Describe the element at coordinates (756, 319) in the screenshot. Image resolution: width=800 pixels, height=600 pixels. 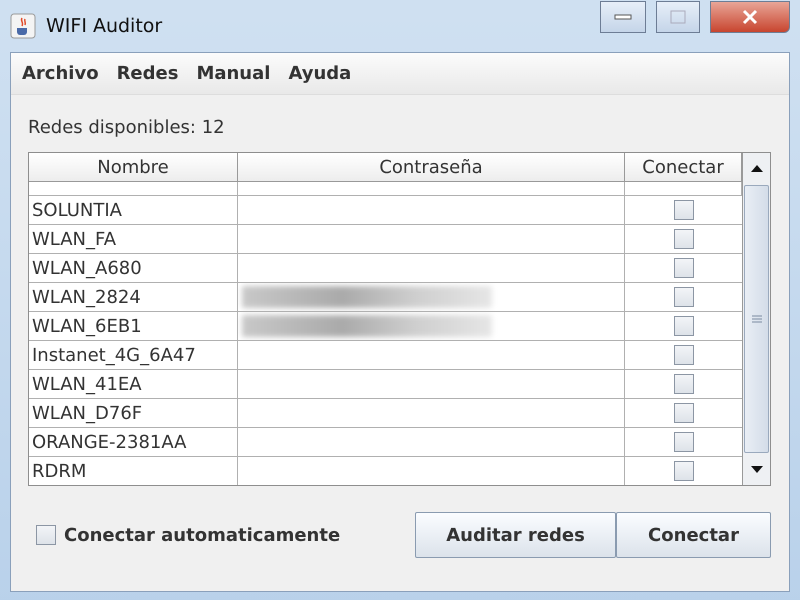
I see `scrollbar-thumb` at that location.